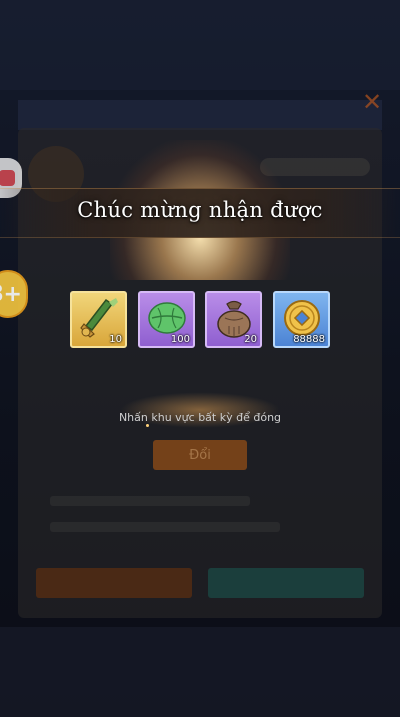 Image resolution: width=400 pixels, height=717 pixels. What do you see at coordinates (201, 320) in the screenshot?
I see `reward-list: 10 100 20 88888` at bounding box center [201, 320].